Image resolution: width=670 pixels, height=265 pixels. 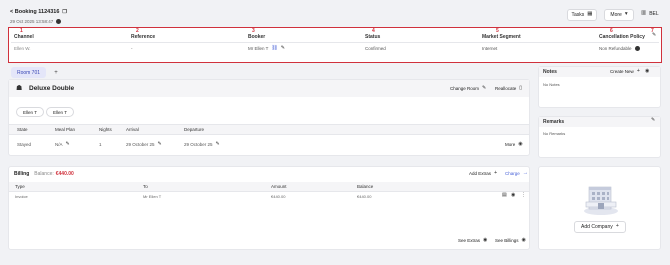 I want to click on tasks-button: Tasks ▦, so click(x=582, y=15).